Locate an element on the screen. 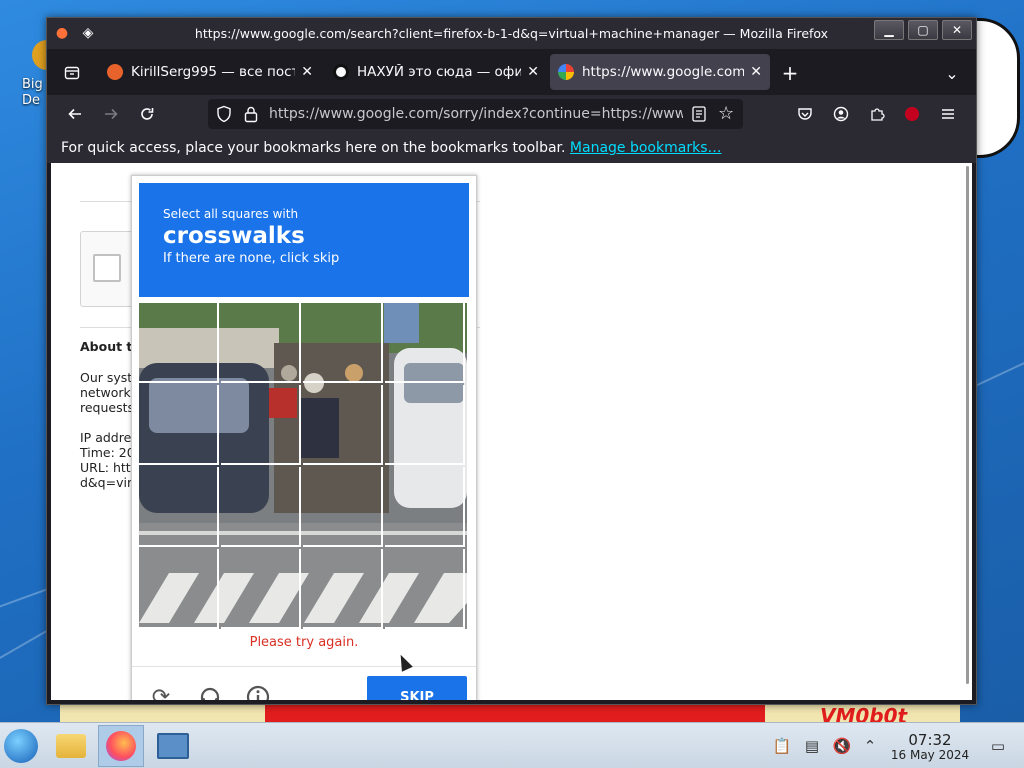  notes-tray-icon: ▤ is located at coordinates (812, 746).